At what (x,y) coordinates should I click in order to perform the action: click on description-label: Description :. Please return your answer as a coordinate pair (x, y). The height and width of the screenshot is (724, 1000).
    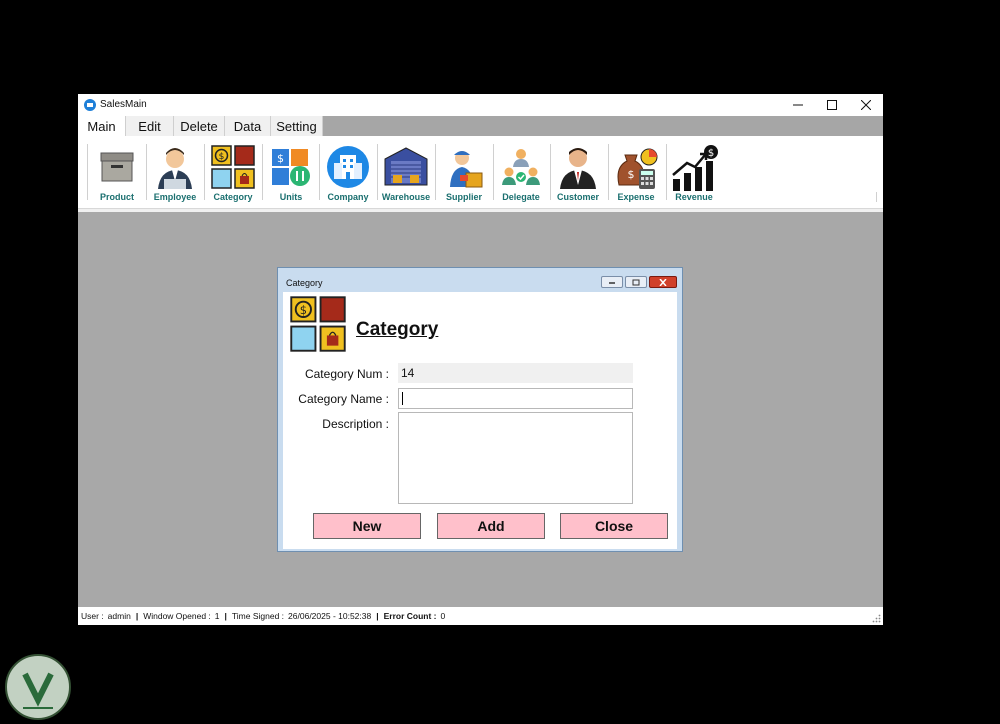
    Looking at the image, I should click on (355, 424).